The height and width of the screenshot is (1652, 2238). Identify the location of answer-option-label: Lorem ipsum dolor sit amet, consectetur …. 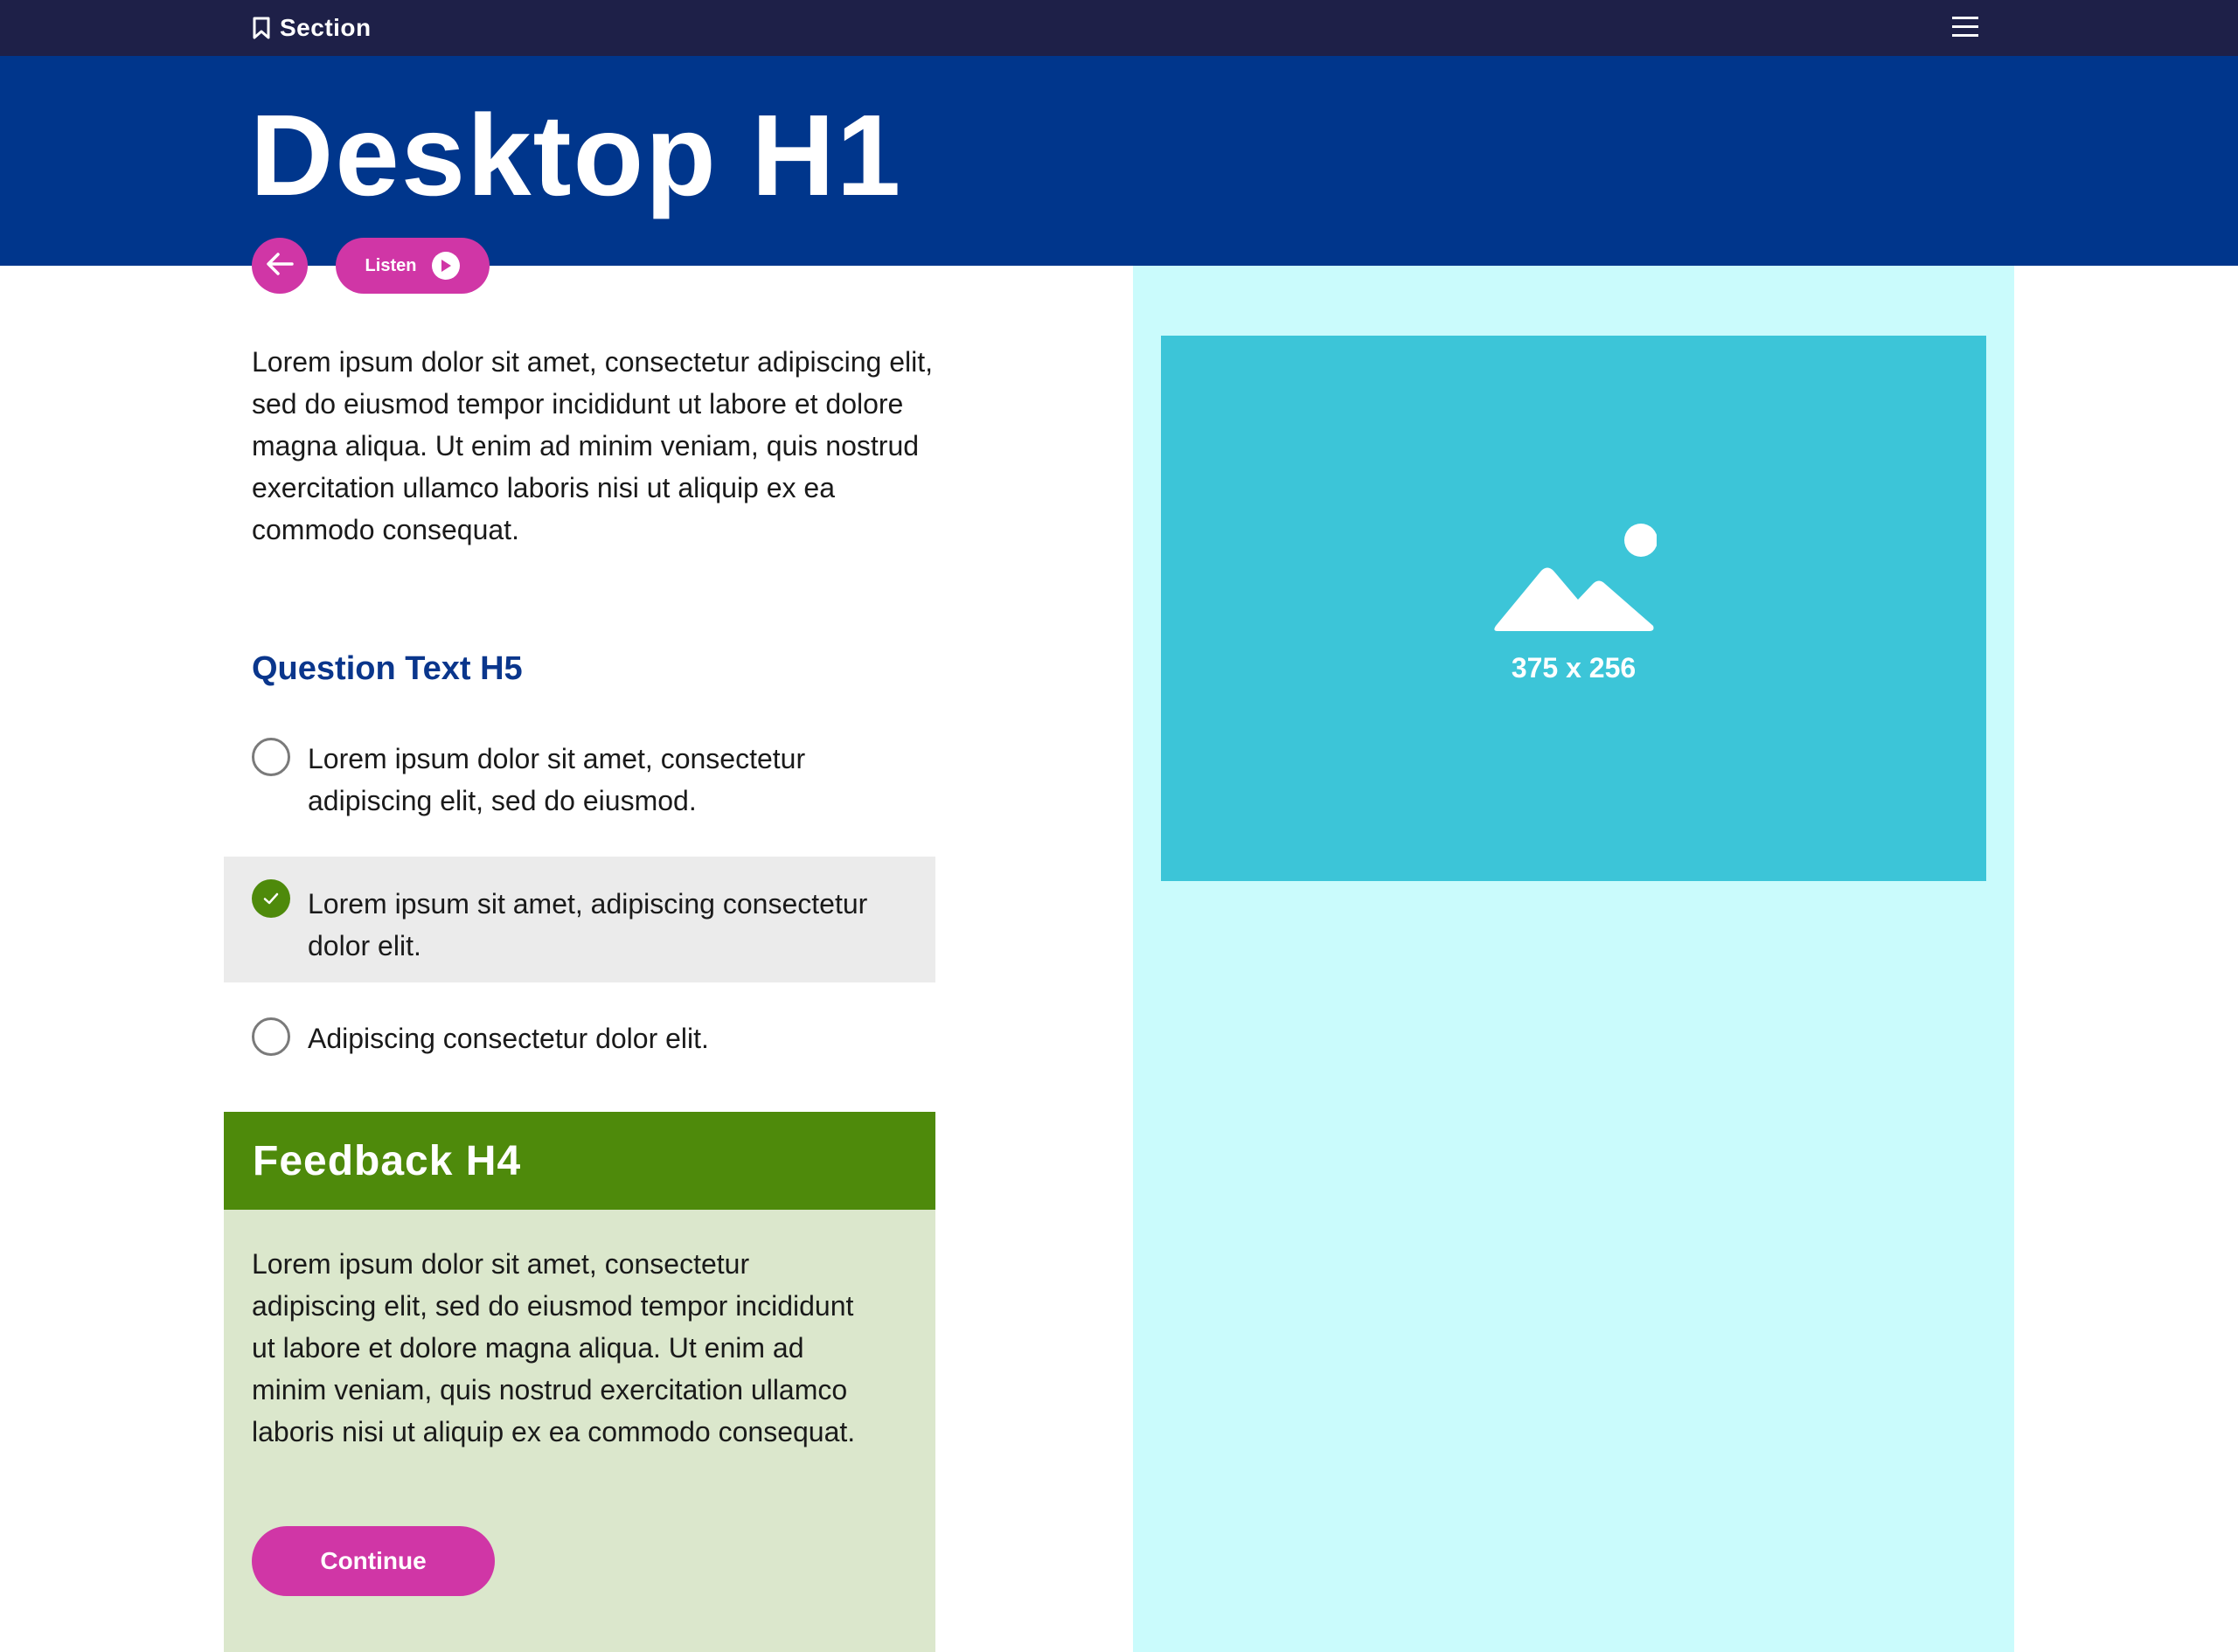
(557, 779).